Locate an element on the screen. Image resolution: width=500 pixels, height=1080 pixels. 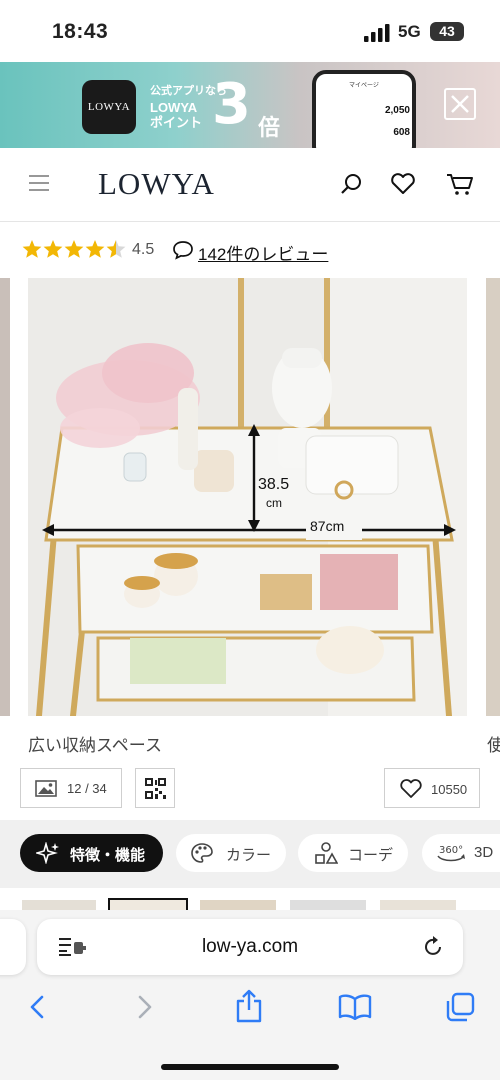
tab-3d: 360° 3D is located at coordinates (461, 853).